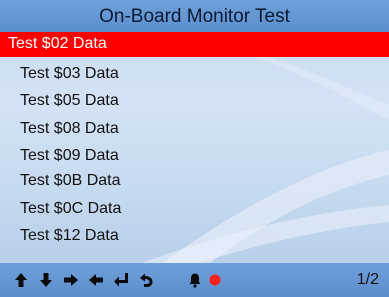 This screenshot has width=389, height=297. Describe the element at coordinates (194, 74) in the screenshot. I see `menu-item-test-03: Test $03 Data` at that location.